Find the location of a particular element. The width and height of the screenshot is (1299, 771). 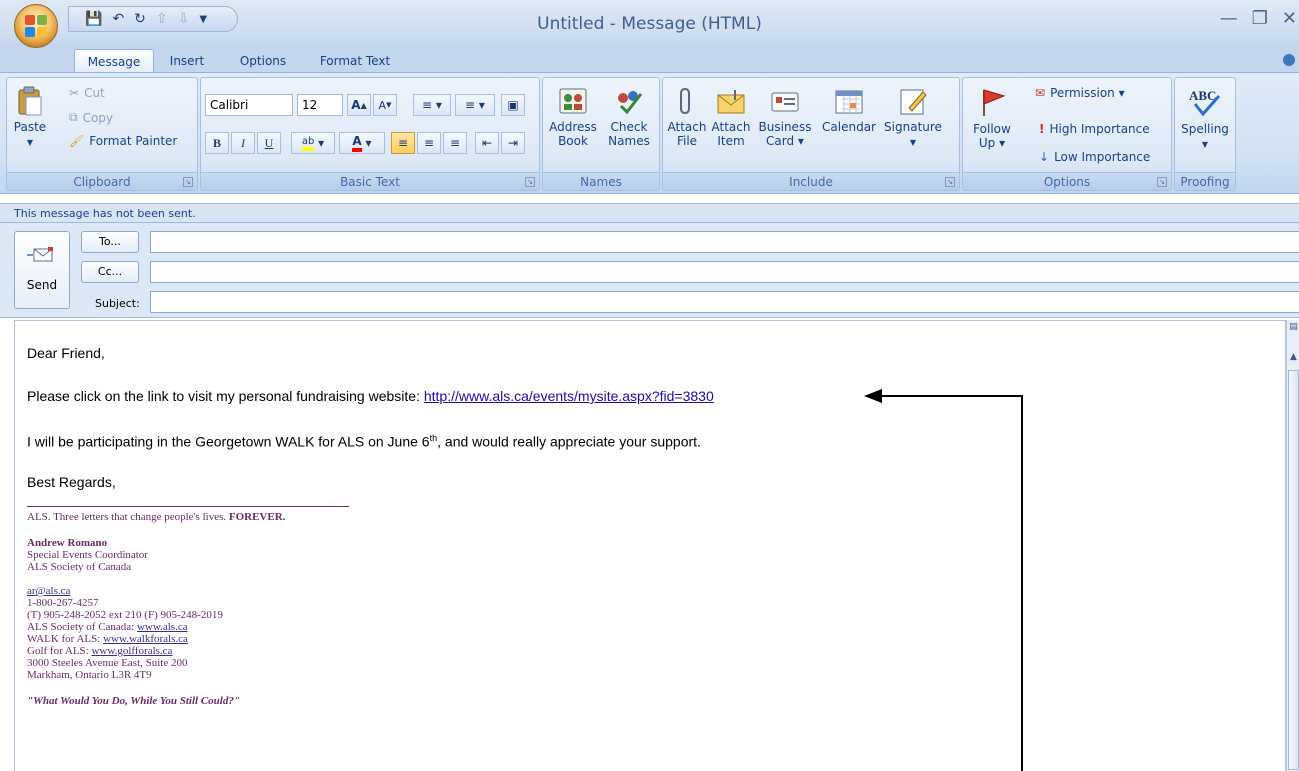

low-importance-label: Low Importance is located at coordinates (1102, 157).